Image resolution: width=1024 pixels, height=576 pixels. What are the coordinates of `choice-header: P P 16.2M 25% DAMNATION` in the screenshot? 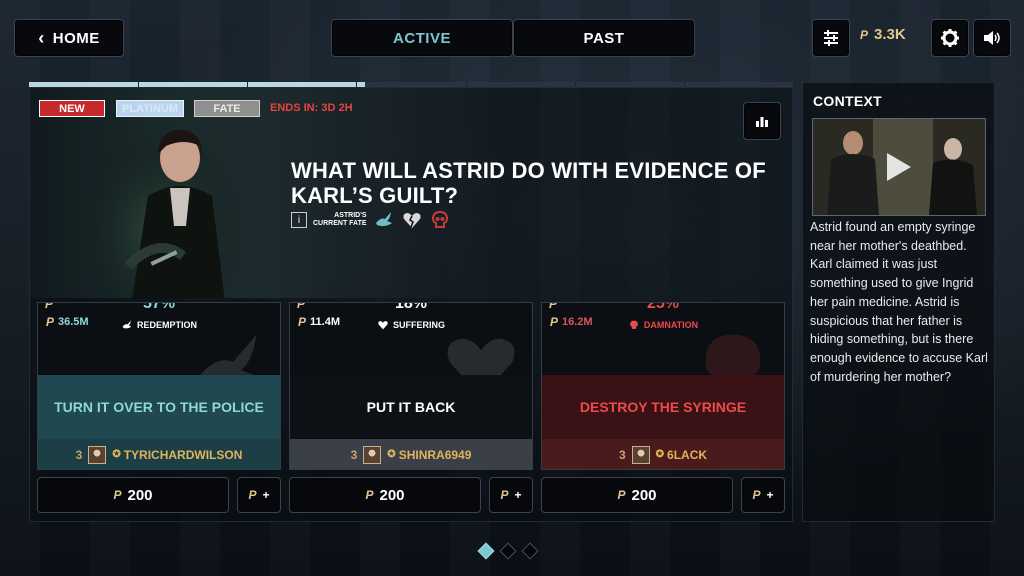 It's located at (663, 348).